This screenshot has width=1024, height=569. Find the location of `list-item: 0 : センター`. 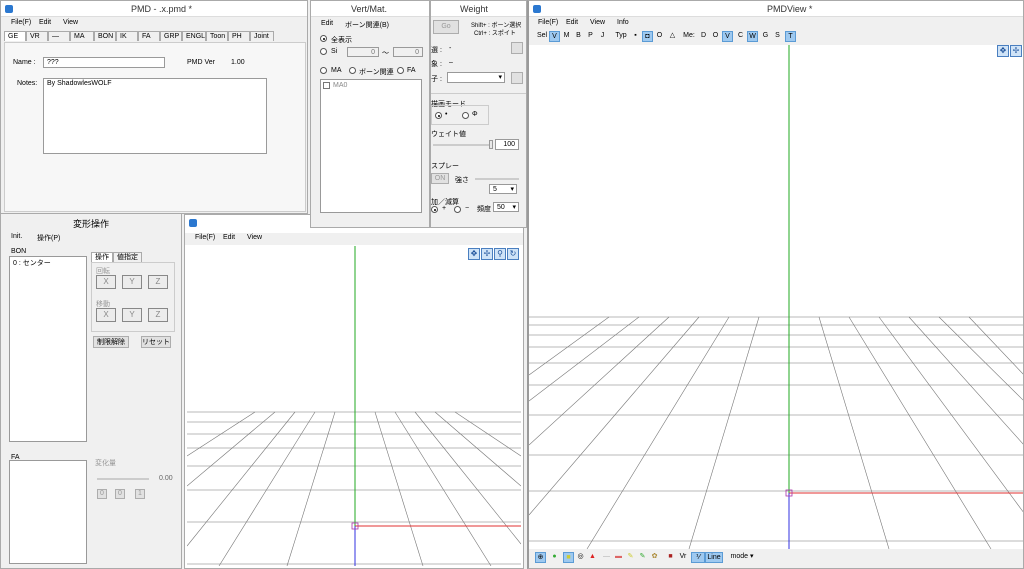

list-item: 0 : センター is located at coordinates (48, 263).